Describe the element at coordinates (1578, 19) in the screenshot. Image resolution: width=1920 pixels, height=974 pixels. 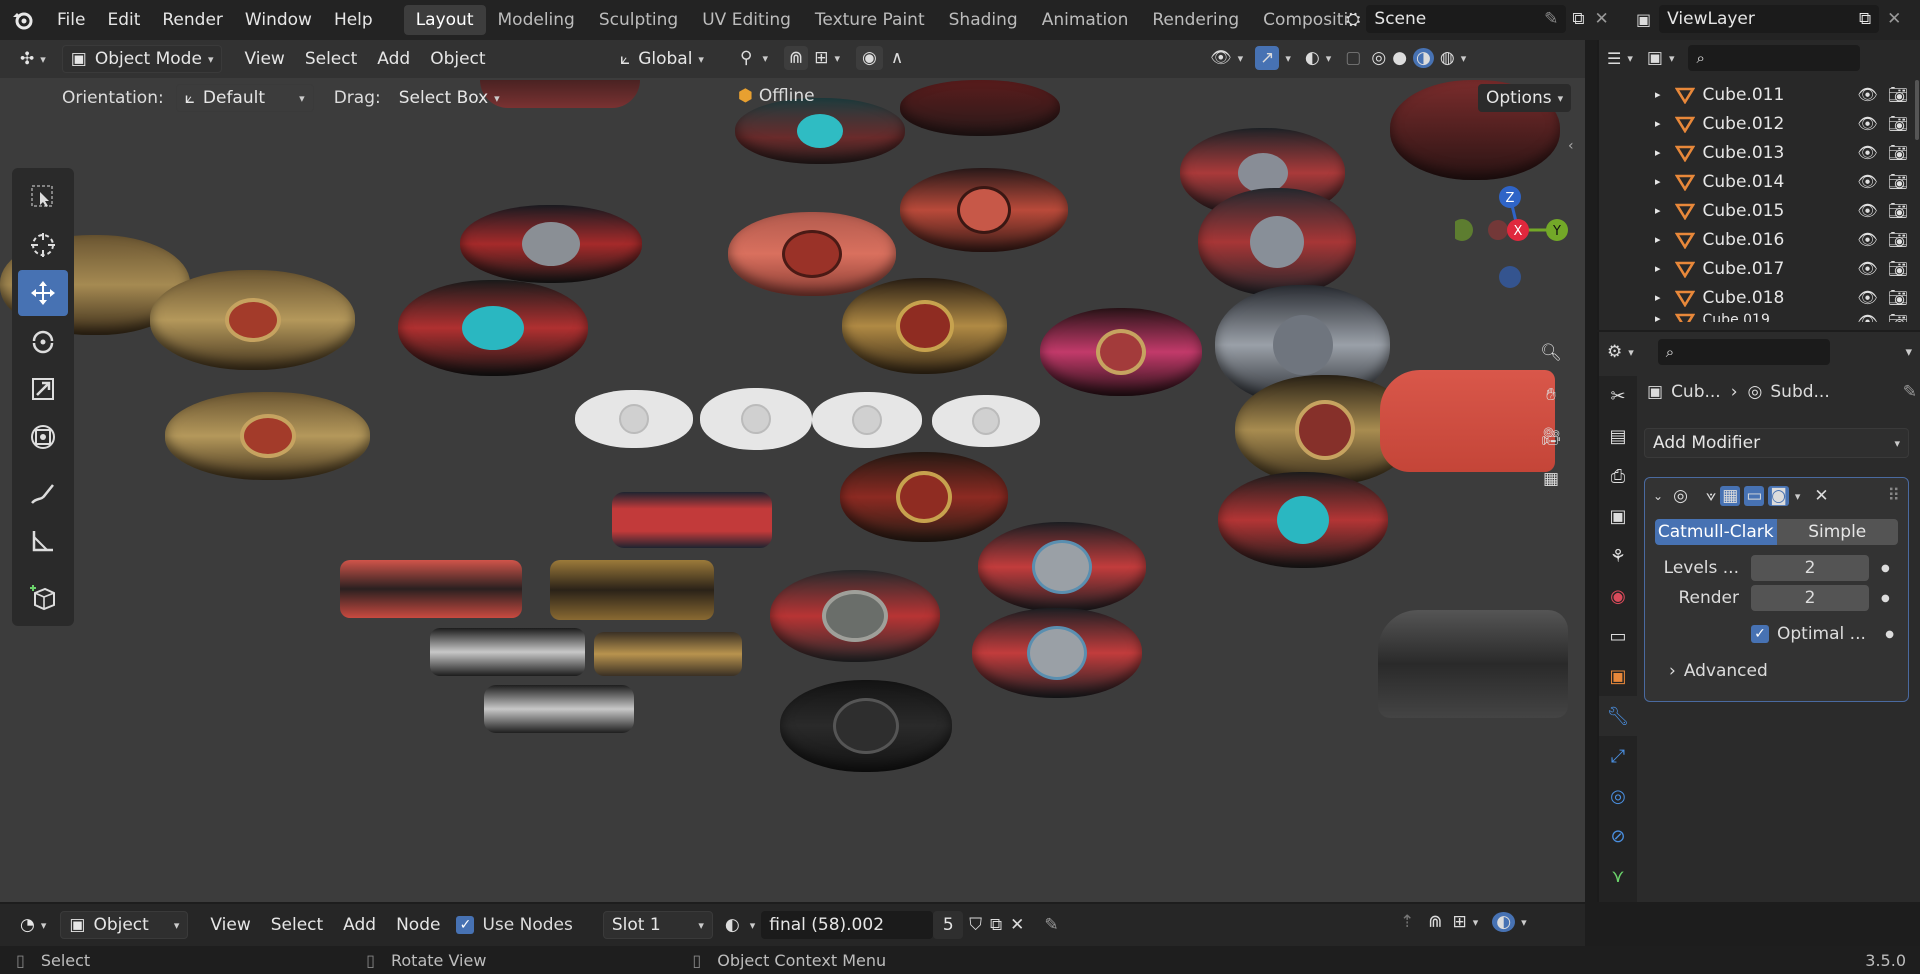
I see `new-scene-icon: ⧉` at that location.